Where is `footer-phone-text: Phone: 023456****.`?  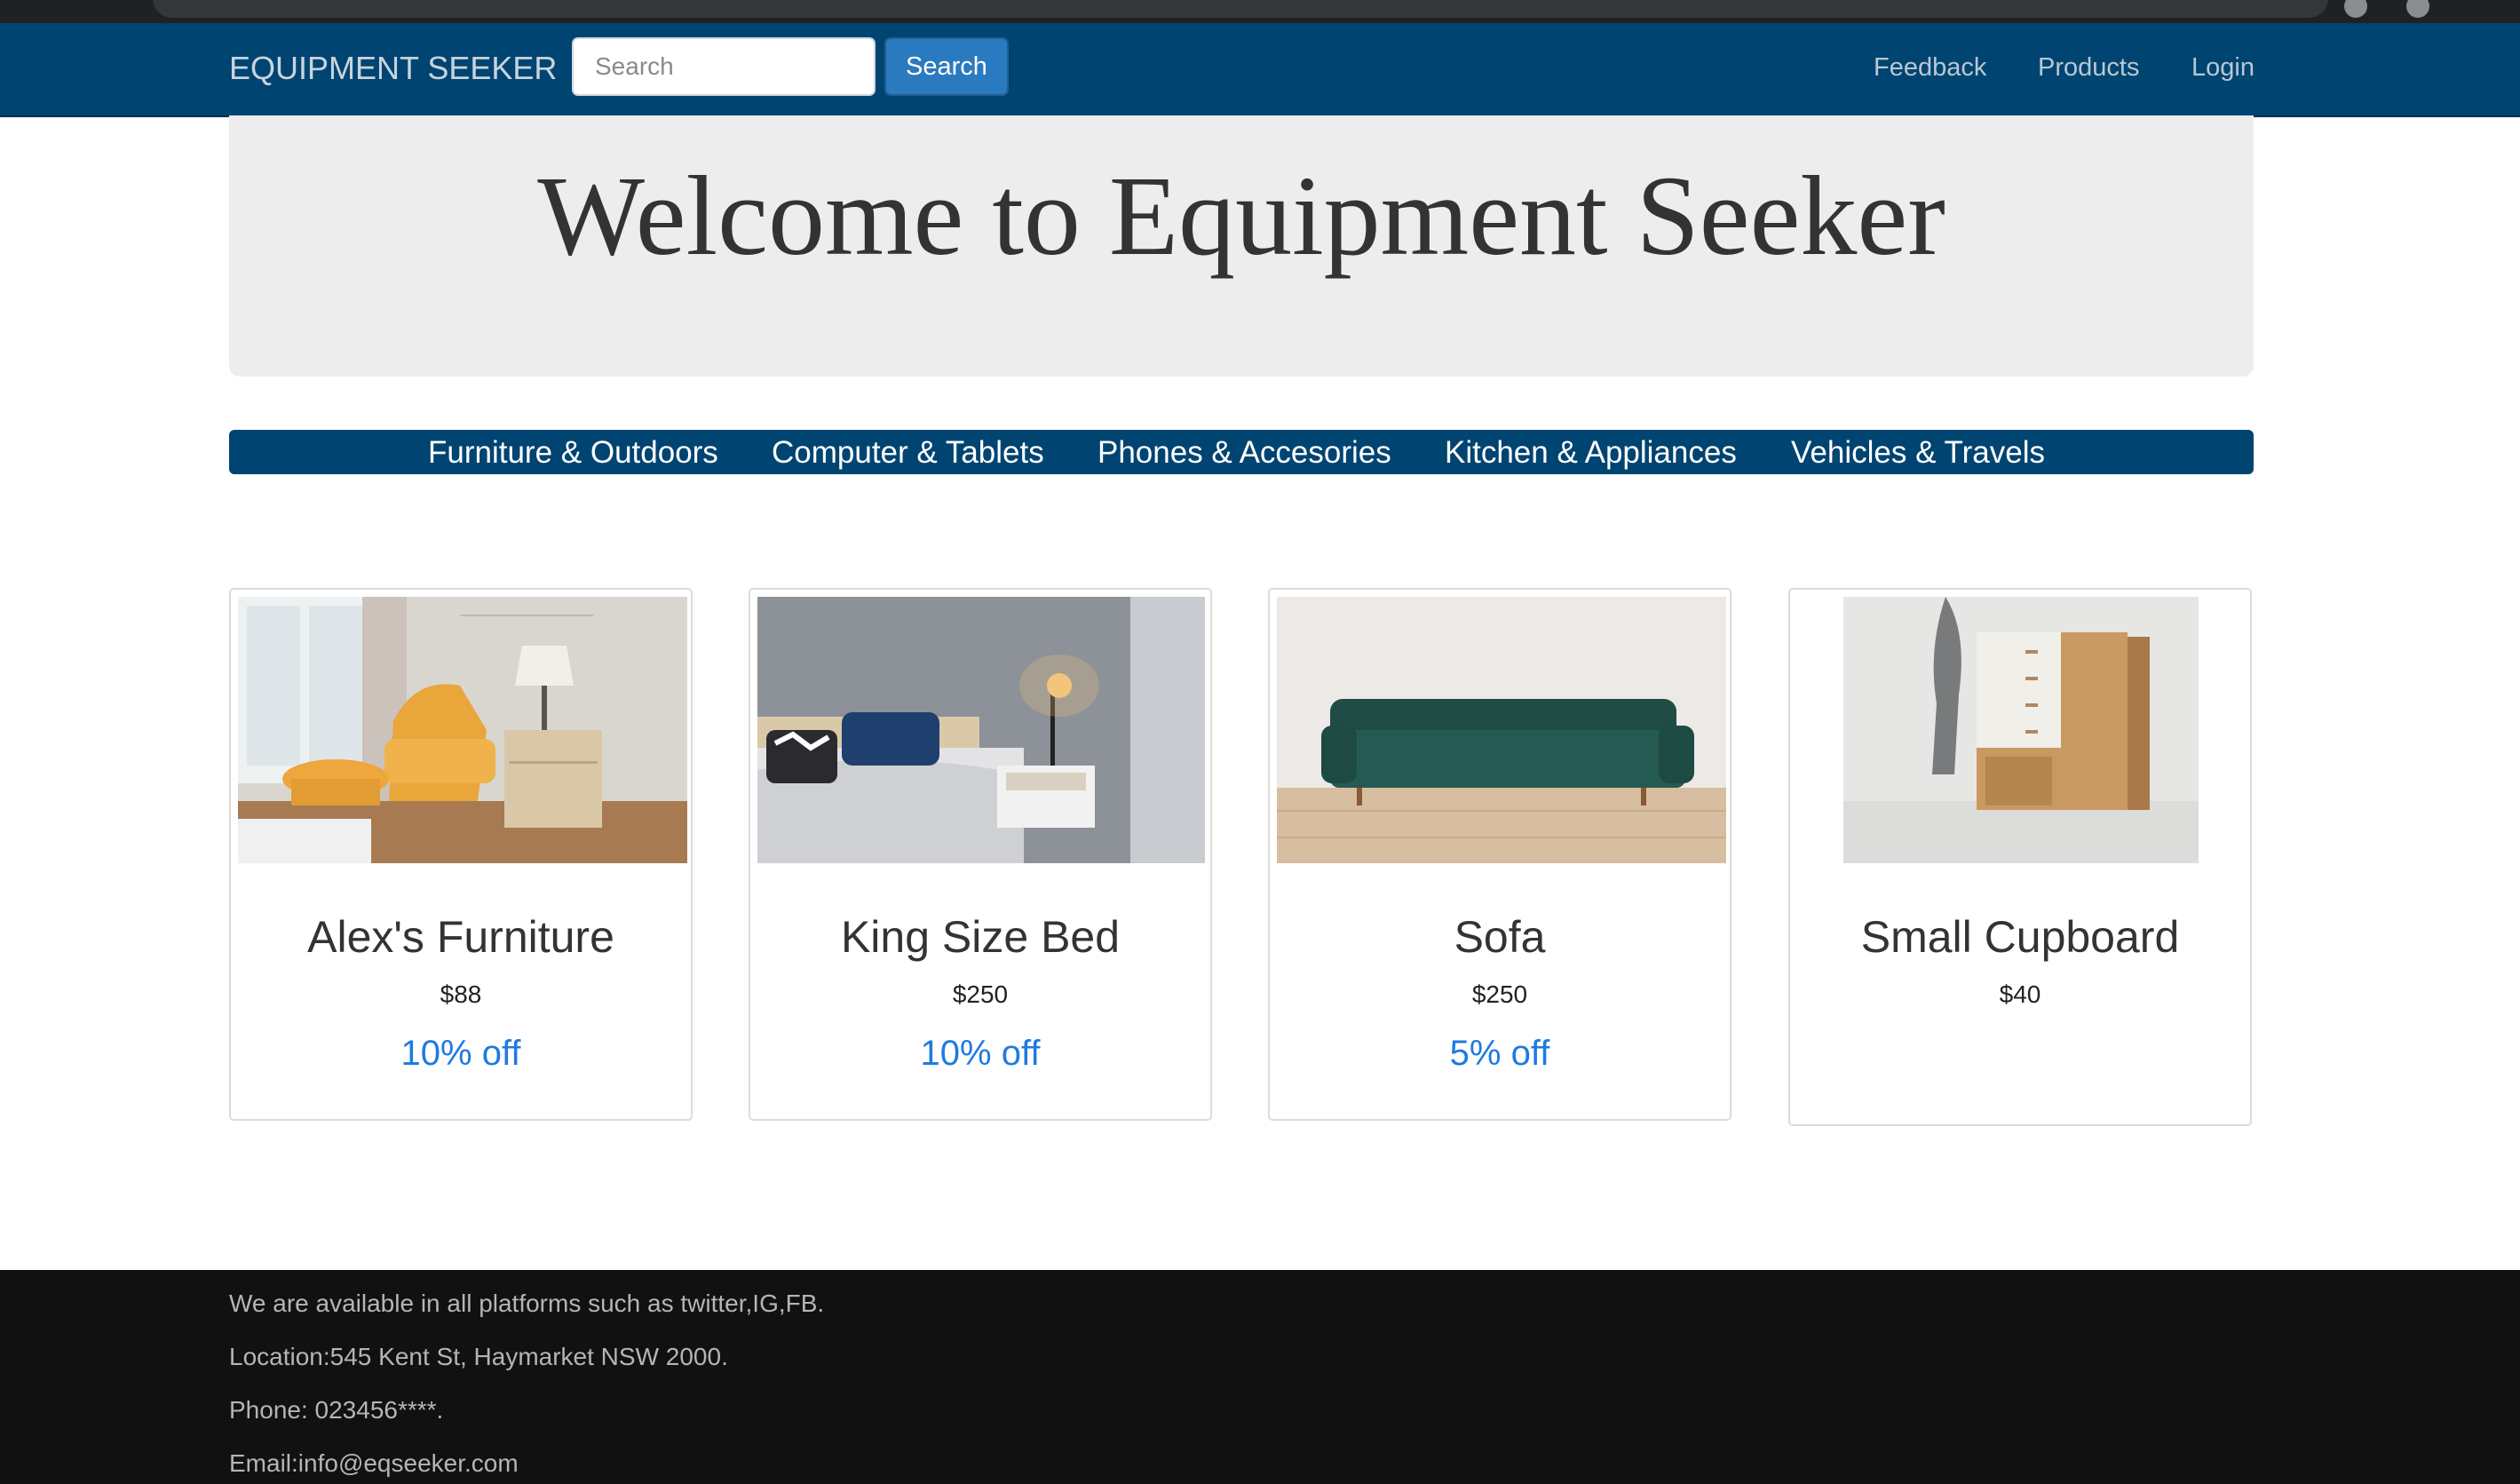 footer-phone-text: Phone: 023456****. is located at coordinates (336, 1410).